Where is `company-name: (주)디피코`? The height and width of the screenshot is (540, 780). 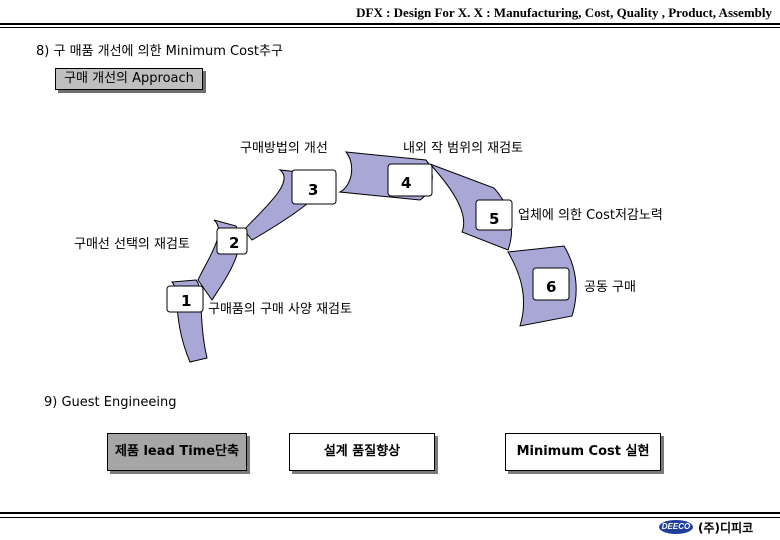 company-name: (주)디피코 is located at coordinates (726, 528).